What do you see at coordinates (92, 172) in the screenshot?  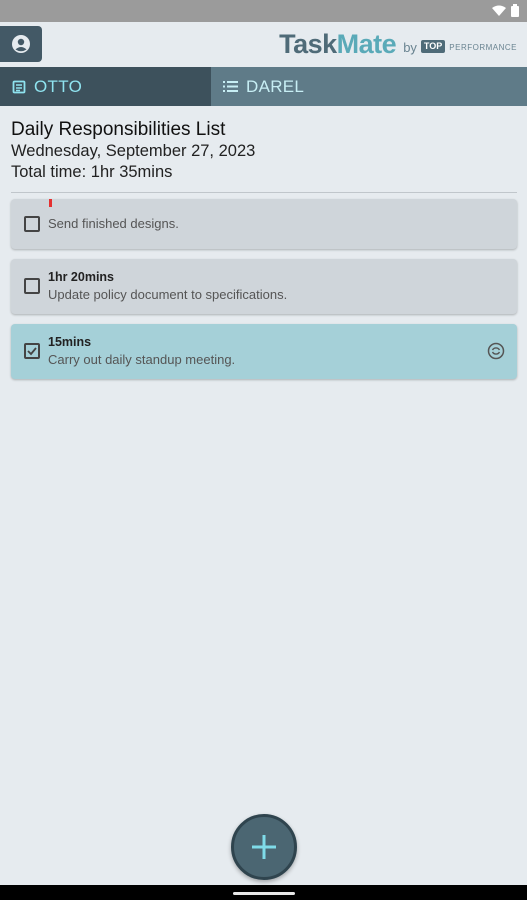 I see `total-time: Total time: 1hr 35mins` at bounding box center [92, 172].